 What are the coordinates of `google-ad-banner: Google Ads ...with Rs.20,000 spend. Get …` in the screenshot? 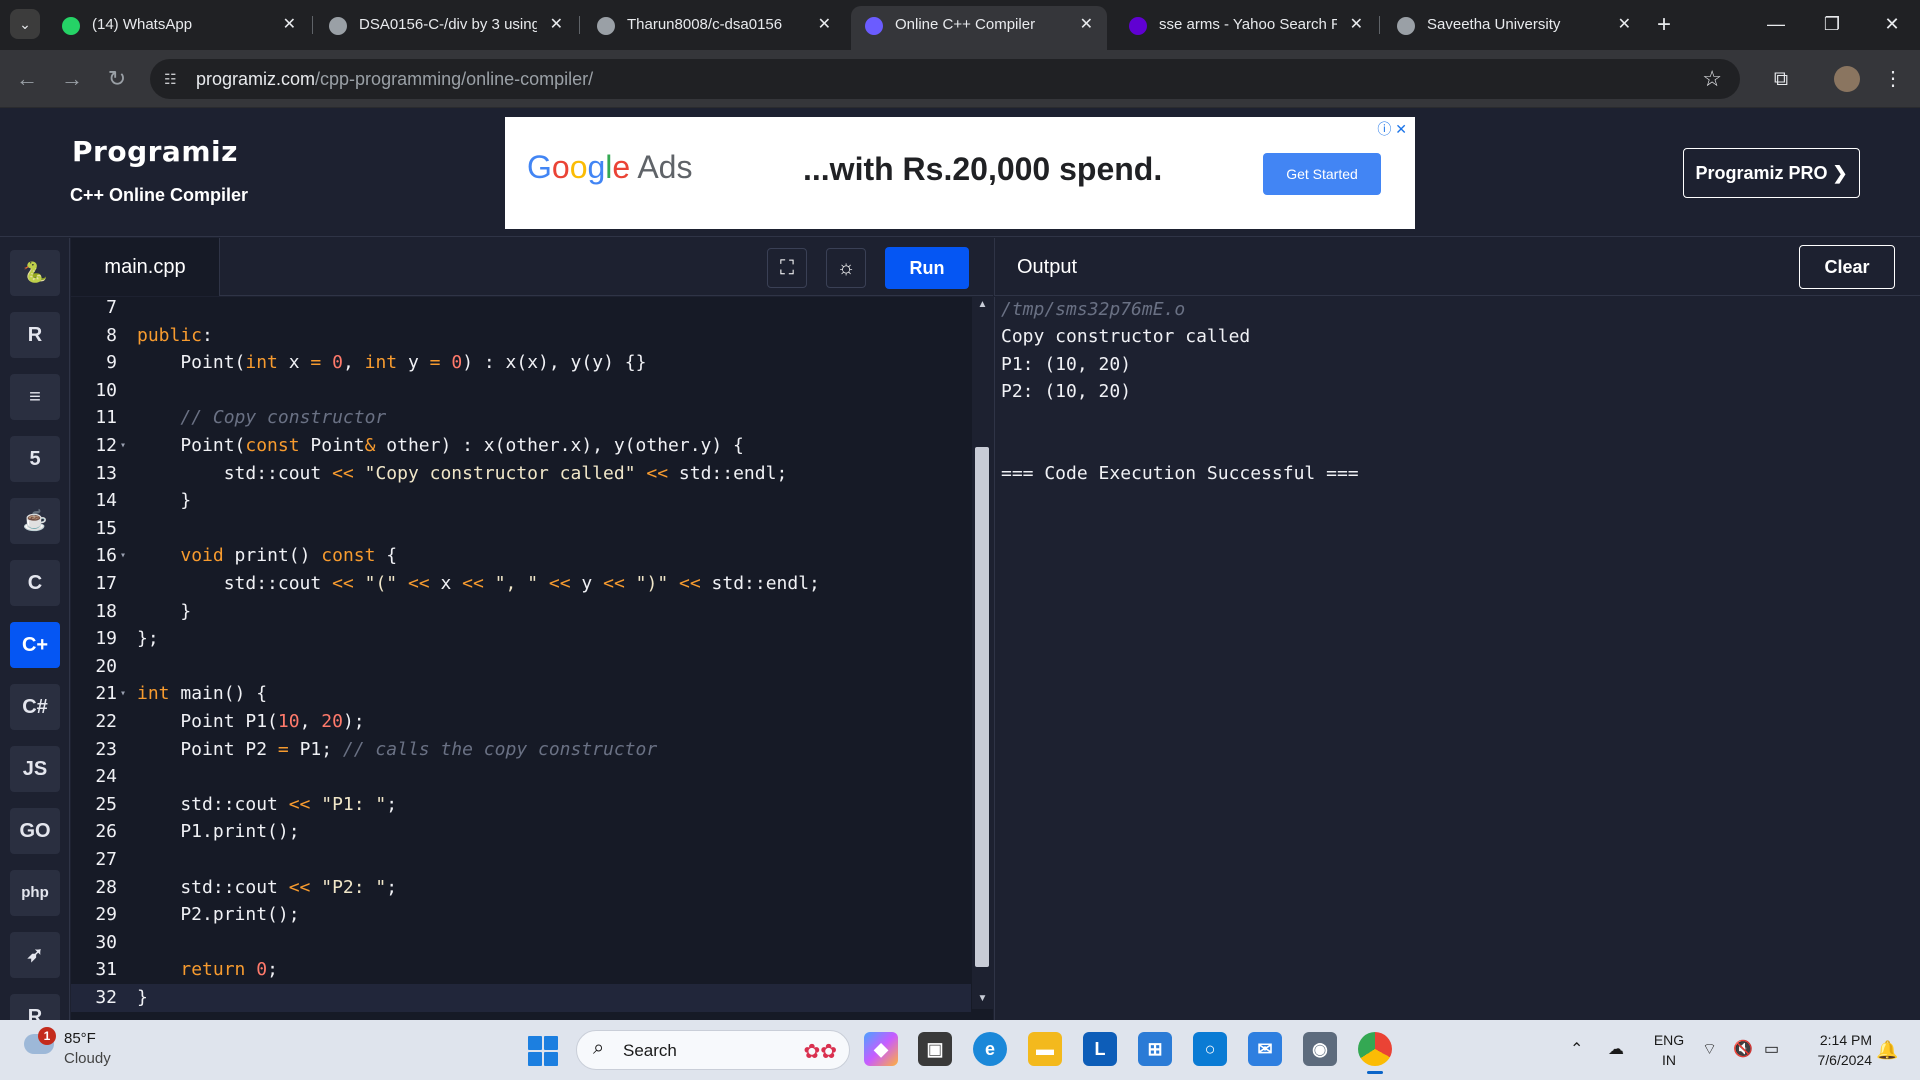 It's located at (960, 173).